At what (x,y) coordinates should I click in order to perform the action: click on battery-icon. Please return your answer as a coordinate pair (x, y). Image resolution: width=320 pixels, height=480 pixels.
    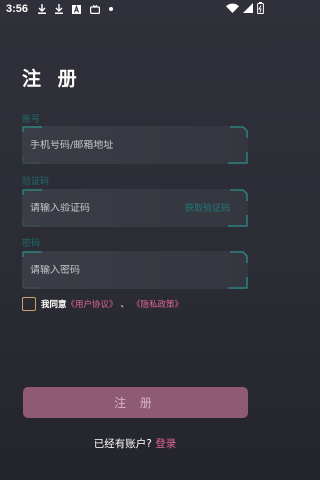
    Looking at the image, I should click on (260, 9).